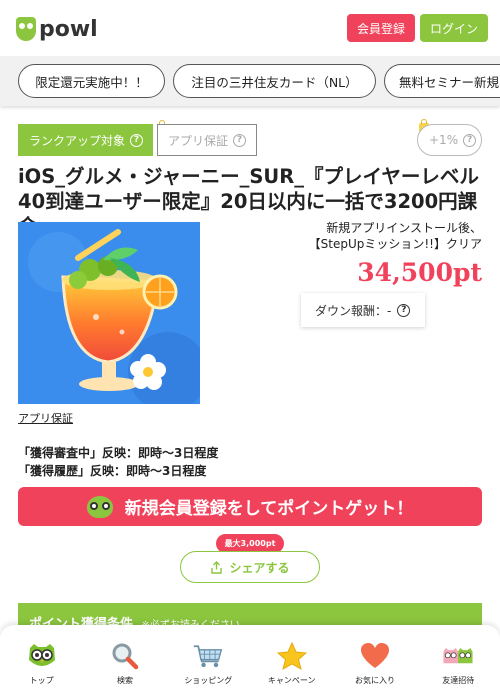 This screenshot has height=700, width=500. I want to click on tab-free-seminar: 無料セミナー新規, so click(442, 81).